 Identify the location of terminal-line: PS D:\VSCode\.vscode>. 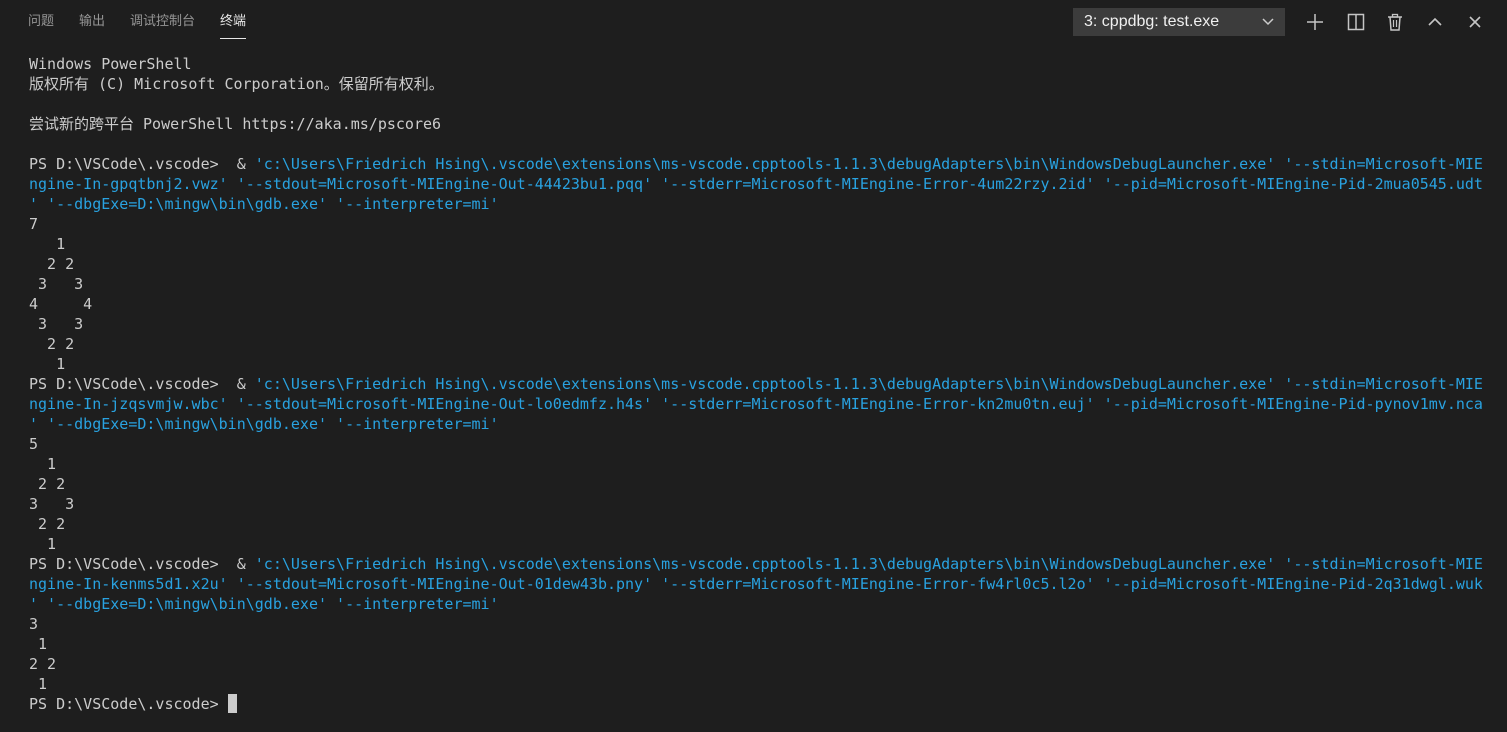
(759, 704).